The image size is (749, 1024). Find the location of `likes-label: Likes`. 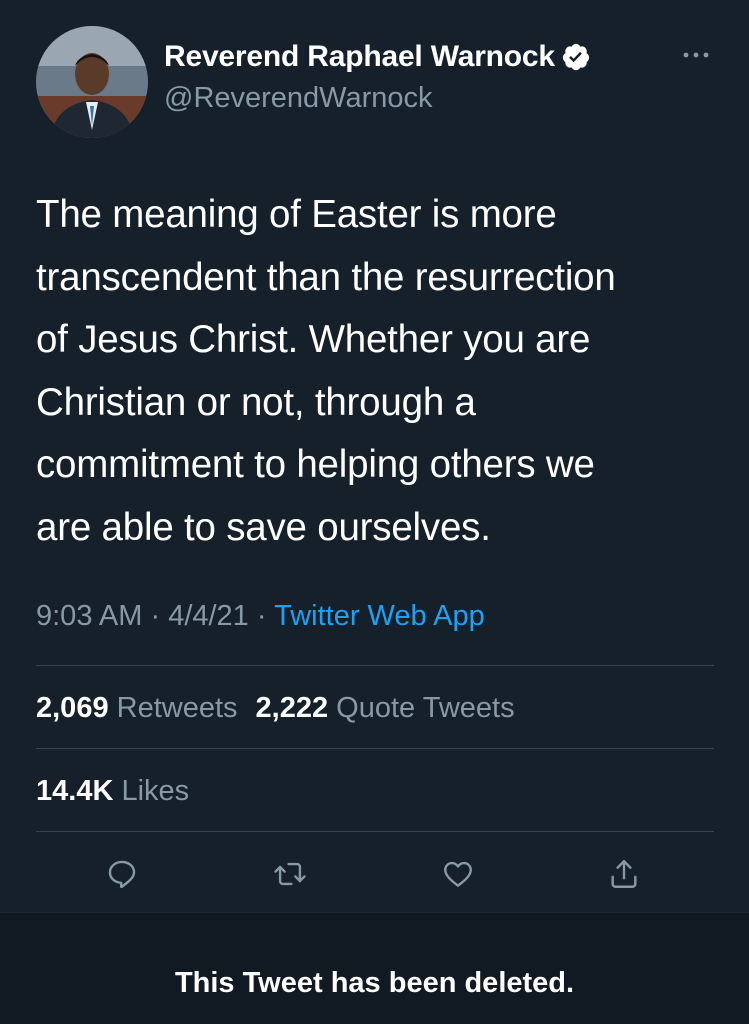

likes-label: Likes is located at coordinates (155, 791).